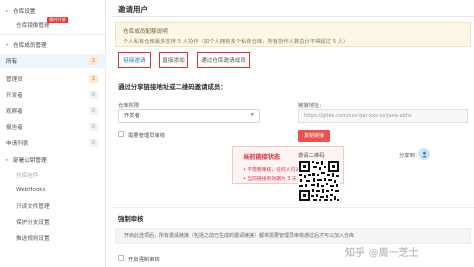 The height and width of the screenshot is (267, 474). I want to click on qr-label: 邀请二维码, so click(311, 156).